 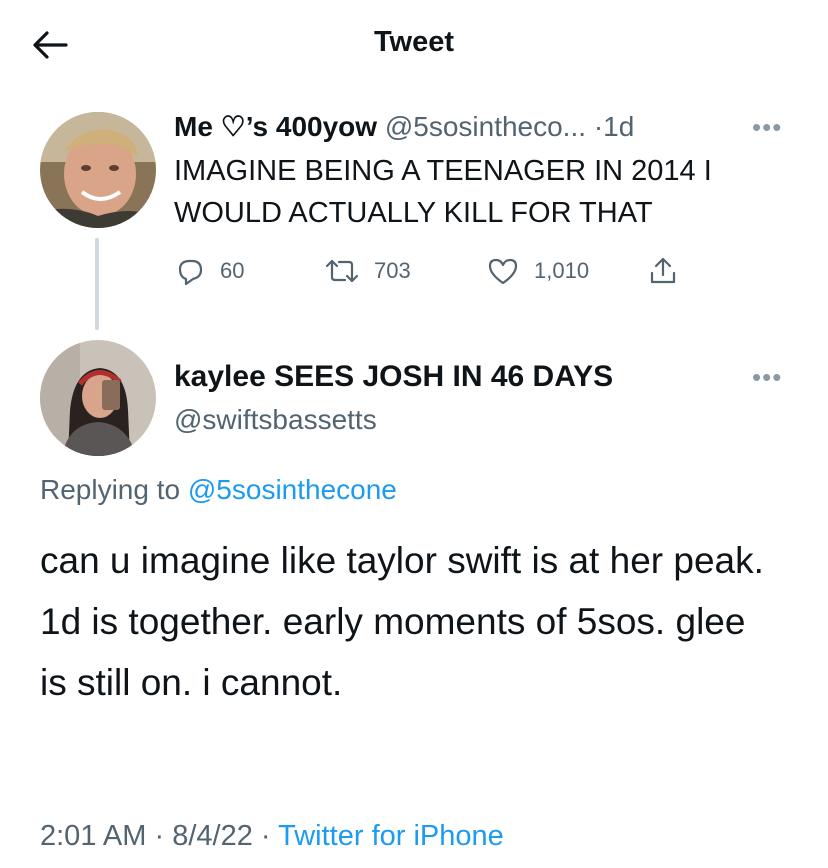 I want to click on original-tweet-header: Me ♡’s 400yow @5sosintheco... ·1d, so click(x=404, y=126).